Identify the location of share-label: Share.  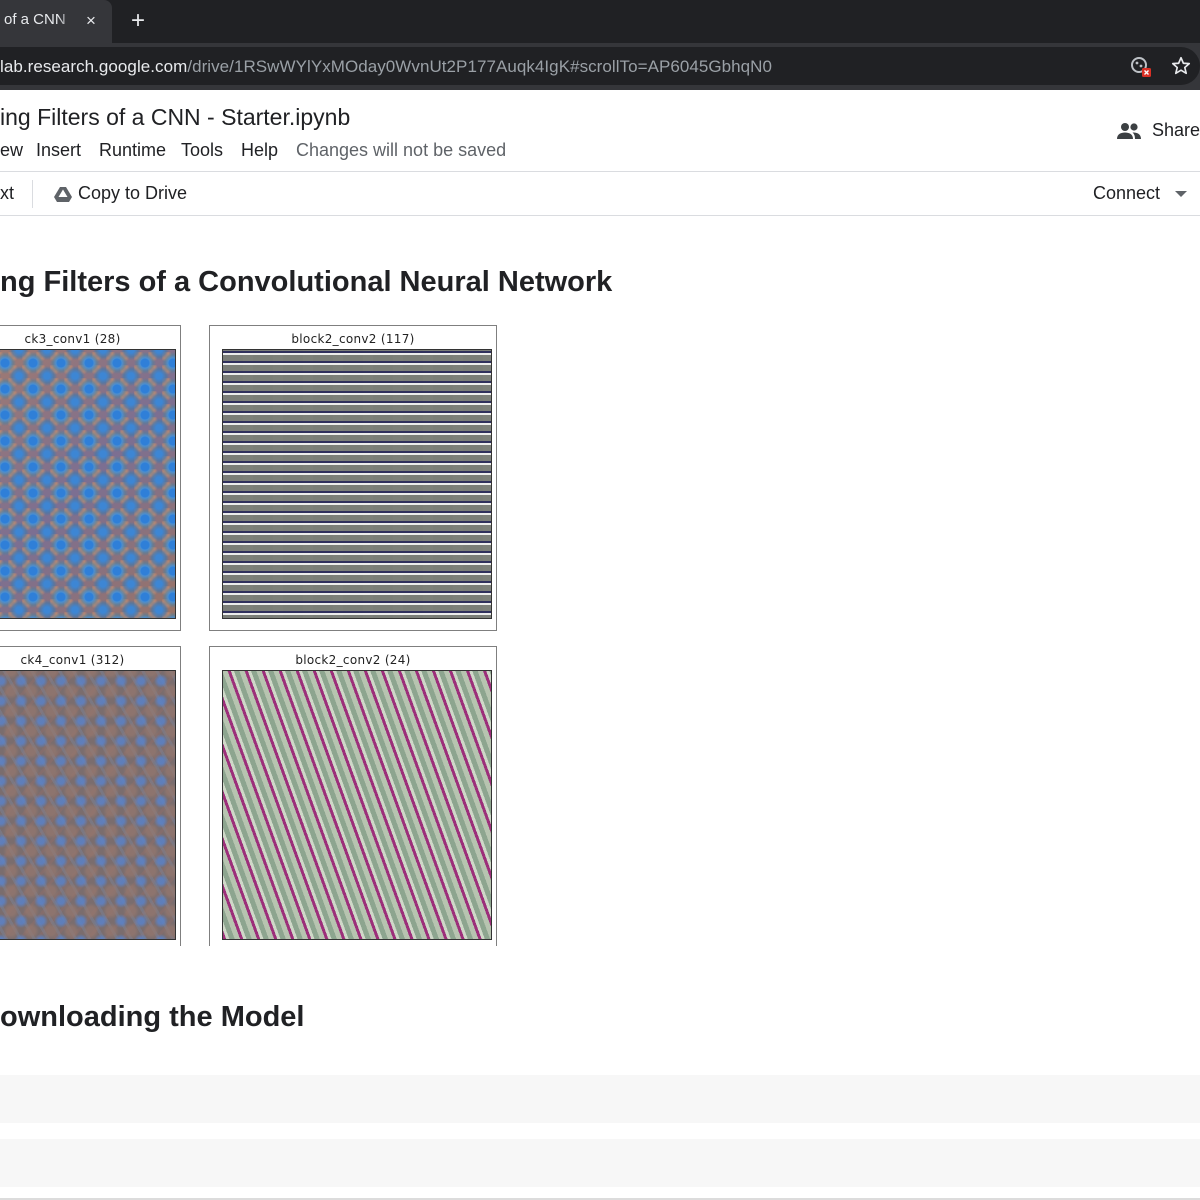
(1176, 130).